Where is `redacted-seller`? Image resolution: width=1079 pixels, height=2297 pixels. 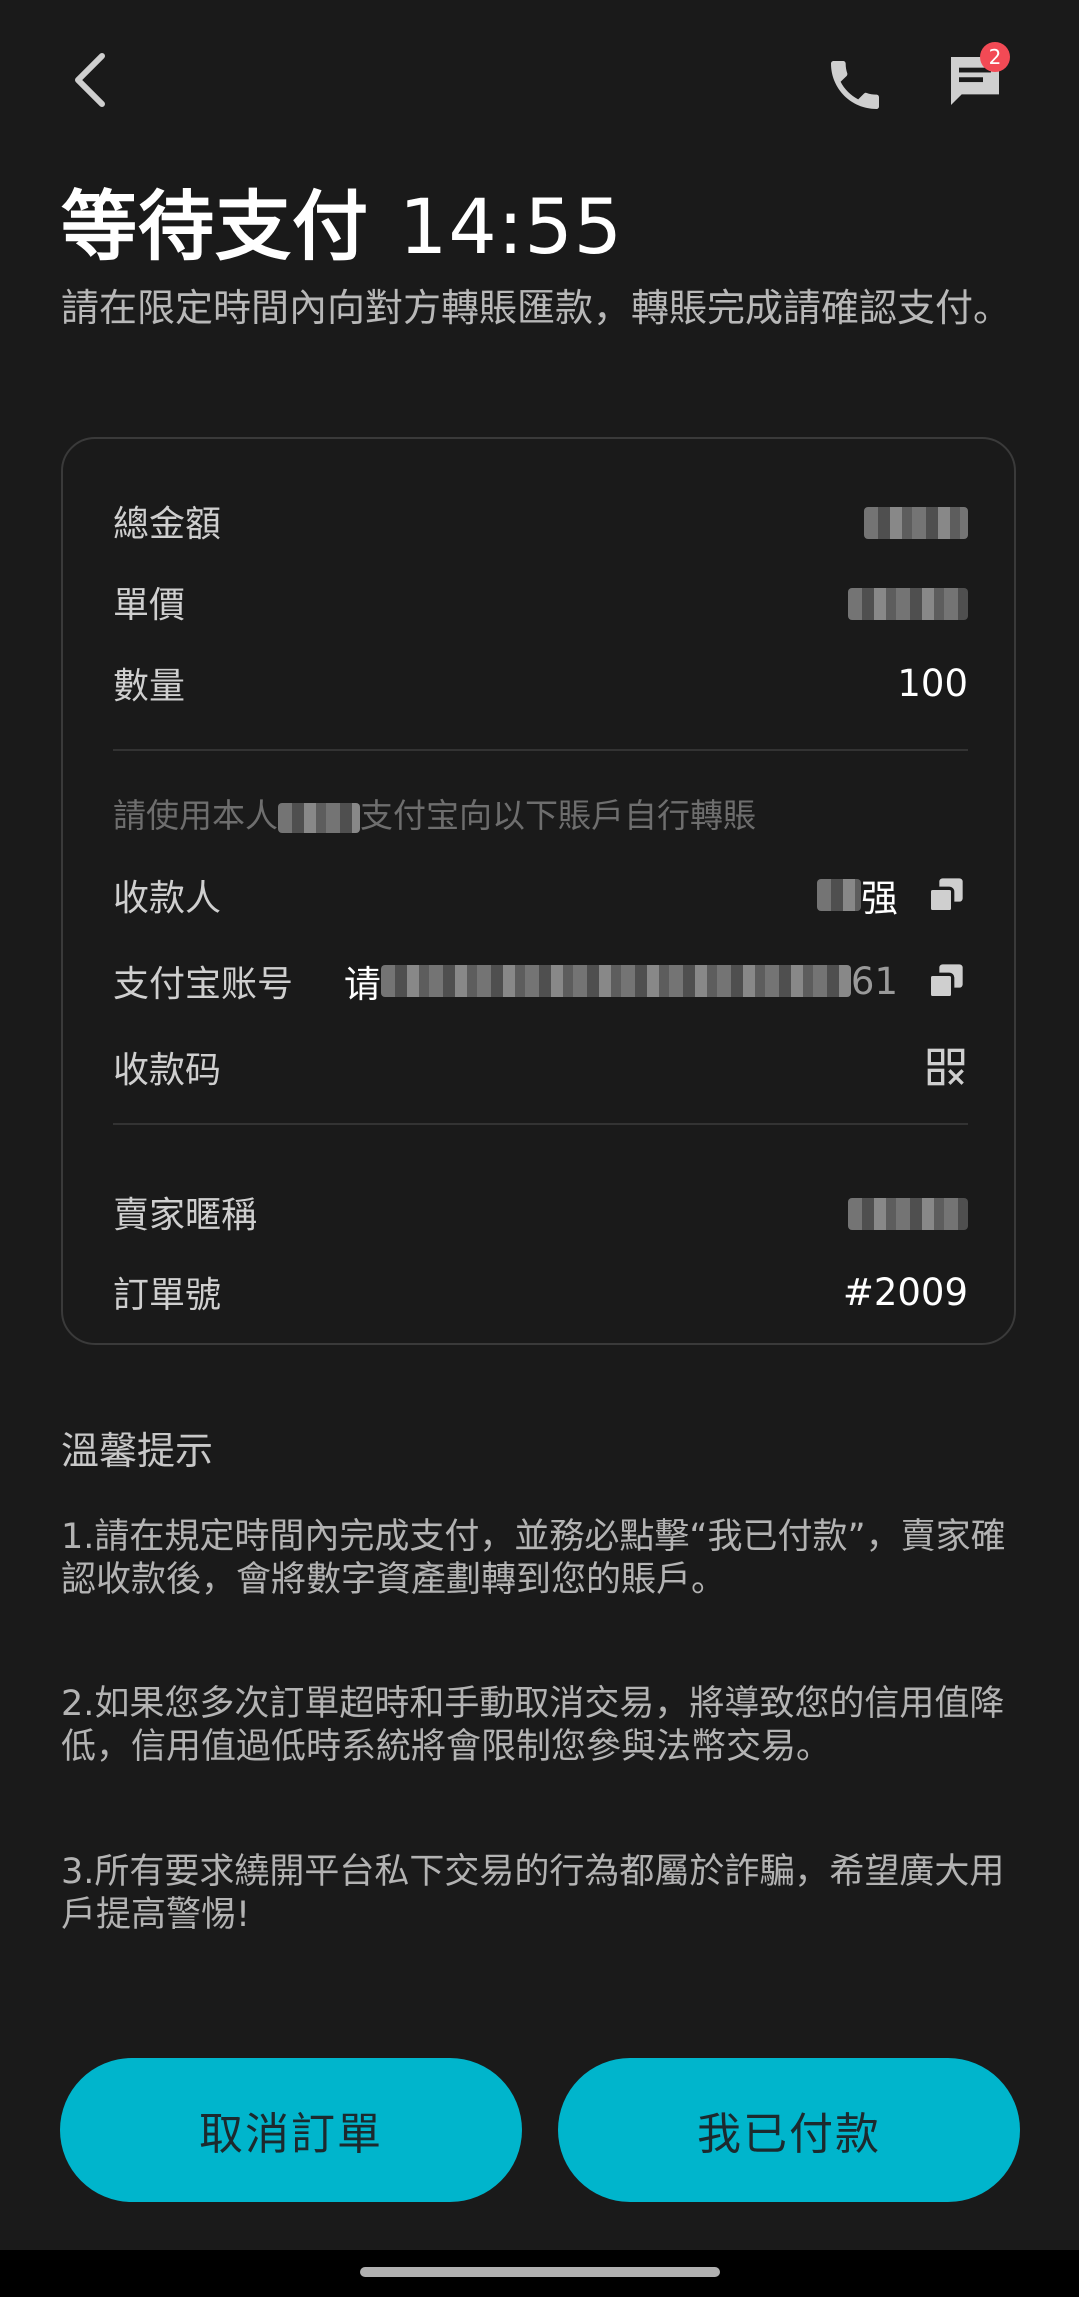
redacted-seller is located at coordinates (908, 1214).